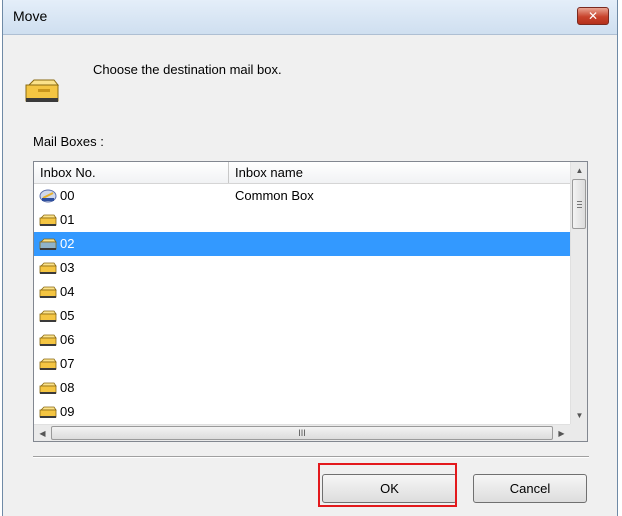 Image resolution: width=622 pixels, height=516 pixels. What do you see at coordinates (274, 195) in the screenshot?
I see `inbox-name: Common Box` at bounding box center [274, 195].